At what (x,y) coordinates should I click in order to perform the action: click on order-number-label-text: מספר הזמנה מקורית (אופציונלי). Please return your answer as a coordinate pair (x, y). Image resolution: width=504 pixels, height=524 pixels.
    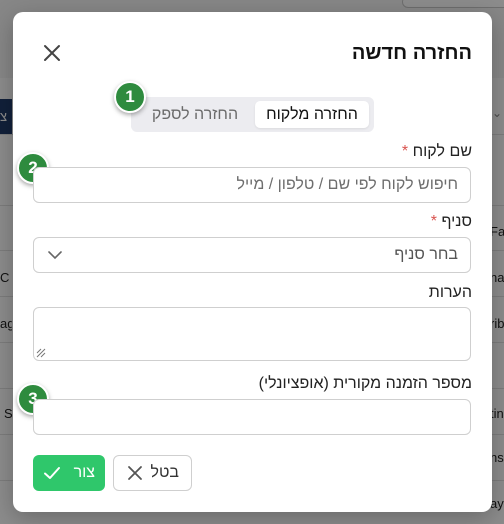
    Looking at the image, I should click on (365, 383).